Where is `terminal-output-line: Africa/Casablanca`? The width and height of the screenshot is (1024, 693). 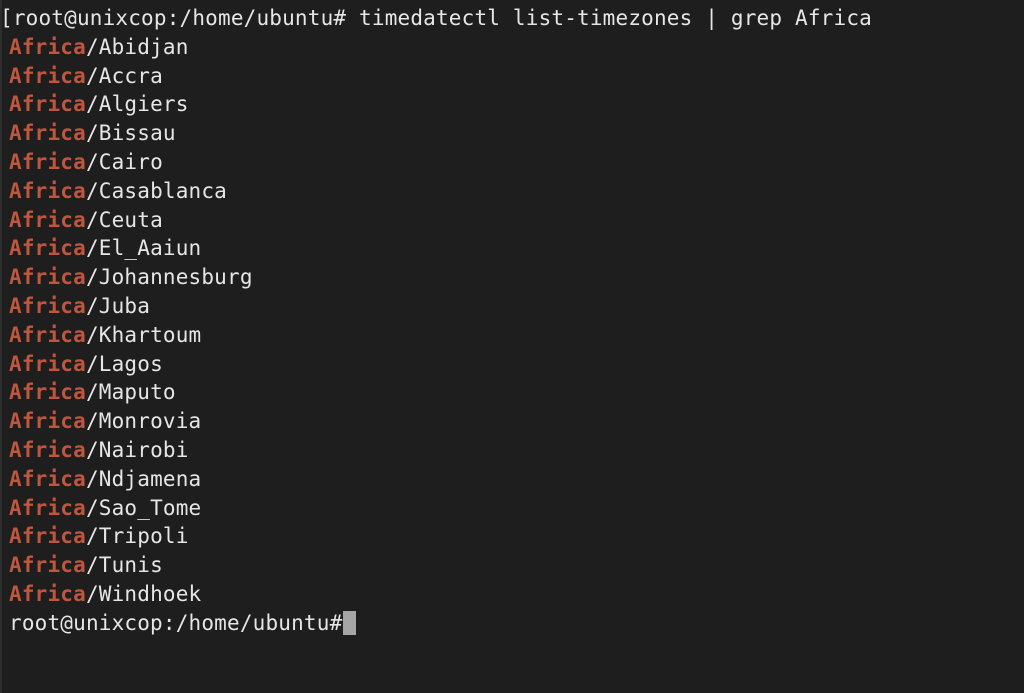
terminal-output-line: Africa/Casablanca is located at coordinates (512, 191).